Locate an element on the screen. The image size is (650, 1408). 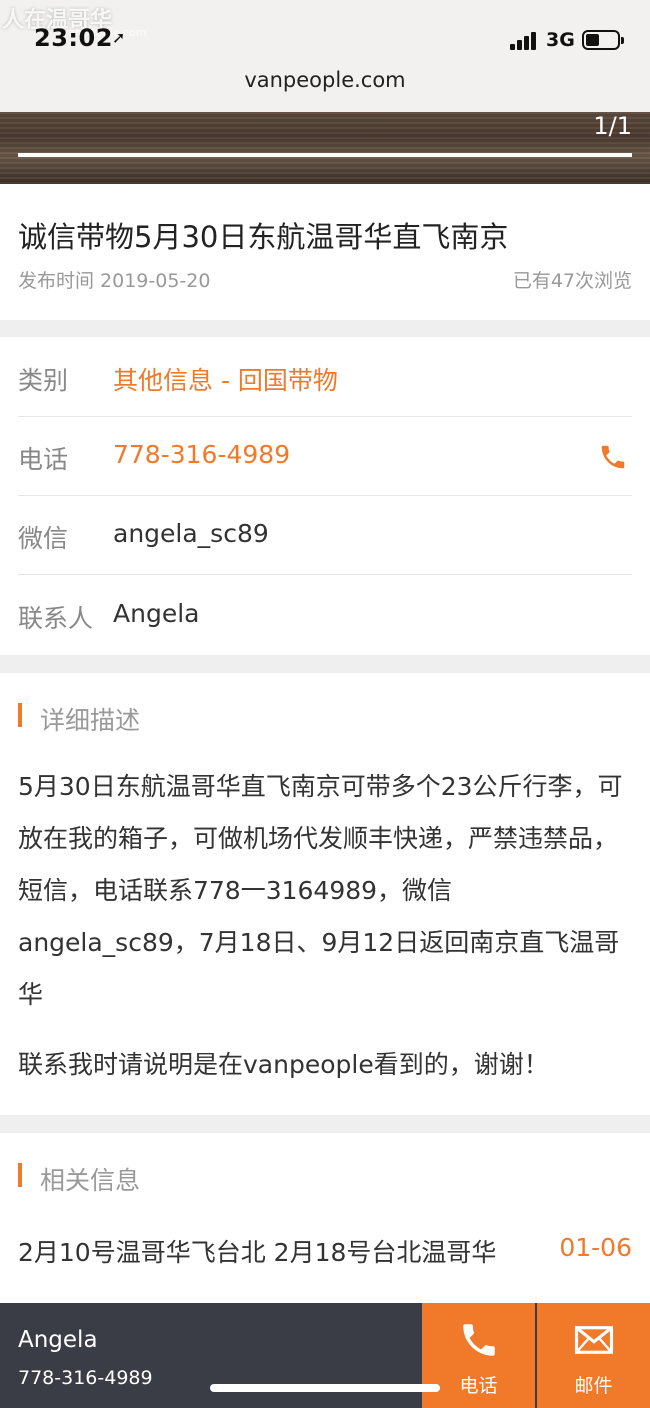
description-footer: 联系我时请说明是在vanpeople看到的，谢谢！ is located at coordinates (283, 1064).